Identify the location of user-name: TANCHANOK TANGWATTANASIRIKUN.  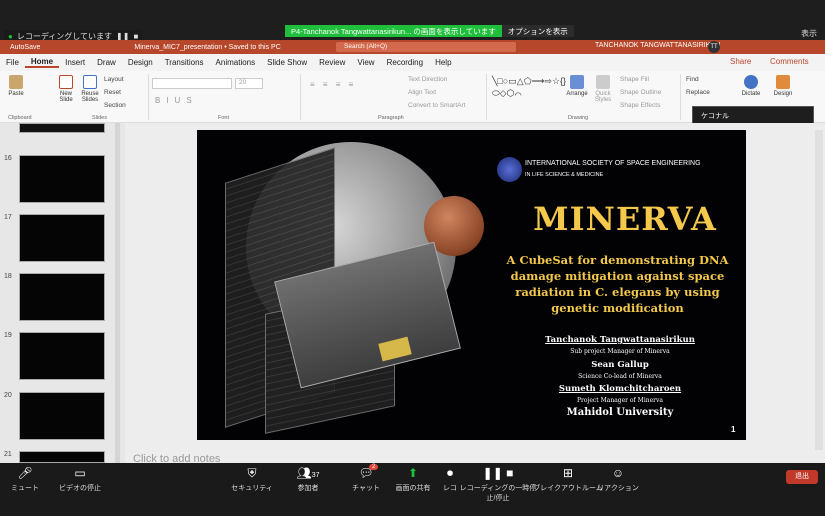
(658, 45).